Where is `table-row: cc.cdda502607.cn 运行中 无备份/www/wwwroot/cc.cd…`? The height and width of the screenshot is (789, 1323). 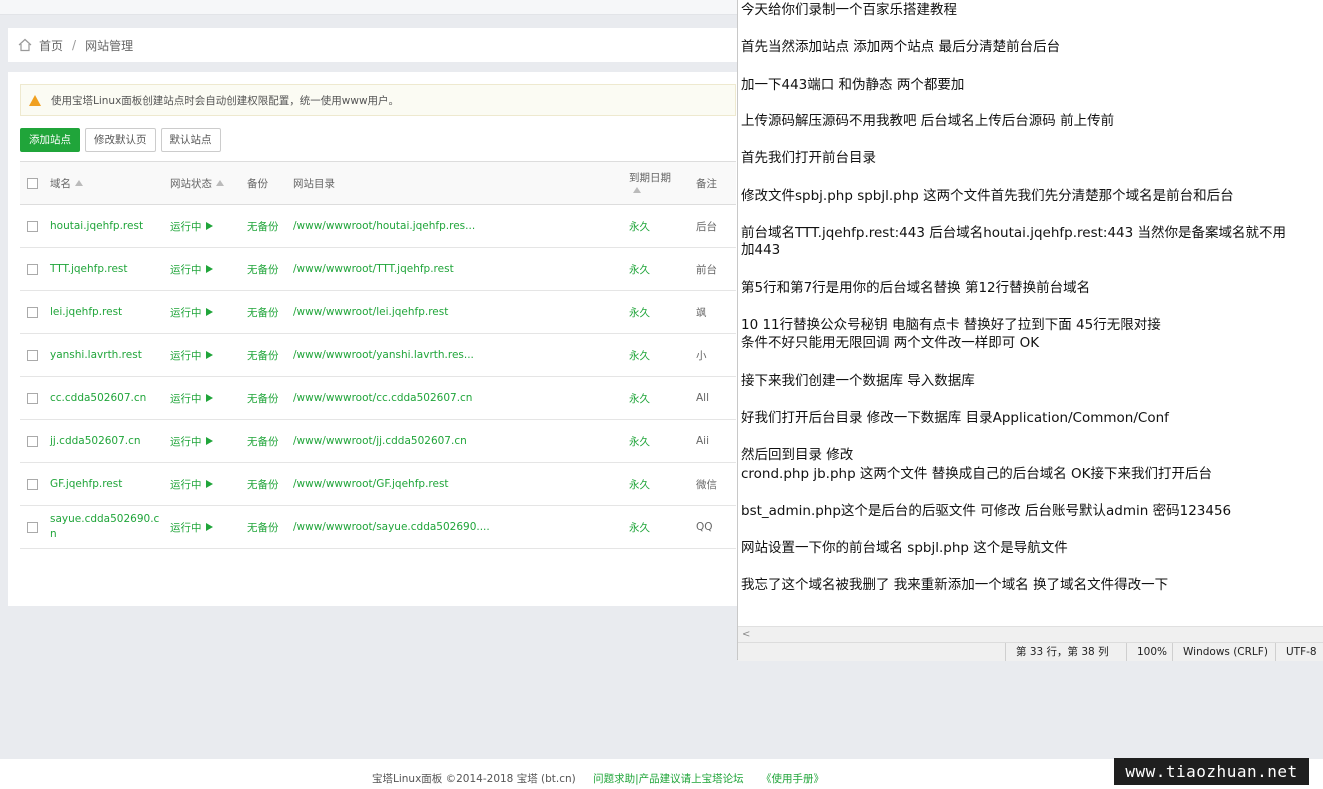 table-row: cc.cdda502607.cn 运行中 无备份/www/wwwroot/cc.cd… is located at coordinates (378, 398).